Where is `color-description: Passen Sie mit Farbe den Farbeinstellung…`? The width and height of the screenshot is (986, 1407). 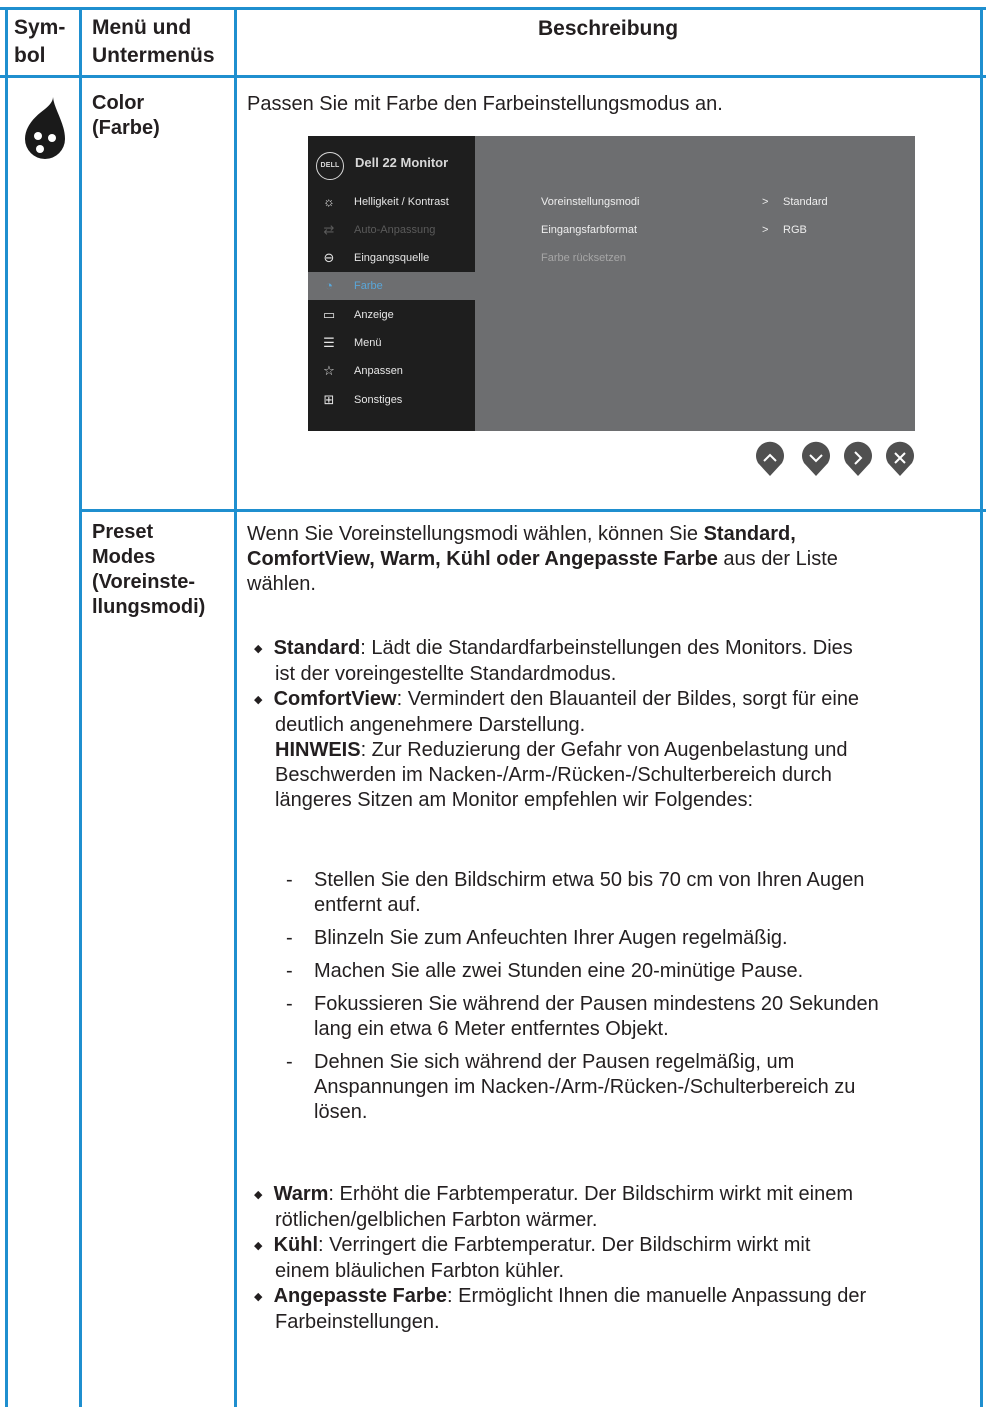 color-description: Passen Sie mit Farbe den Farbeinstellung… is located at coordinates (485, 104).